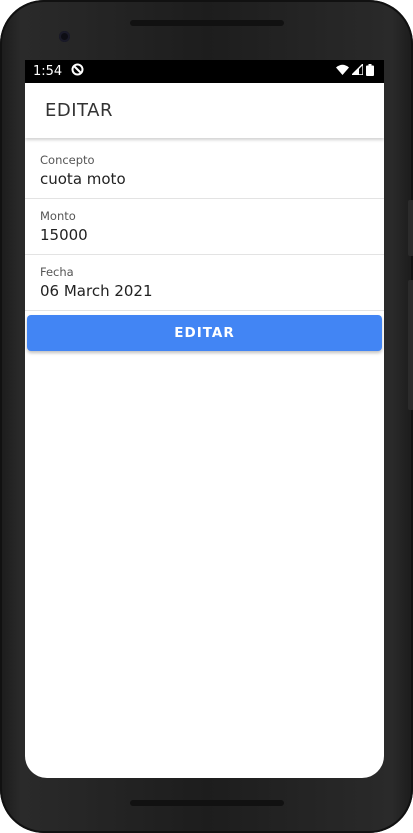  Describe the element at coordinates (204, 333) in the screenshot. I see `editar-button: EDITAR` at that location.